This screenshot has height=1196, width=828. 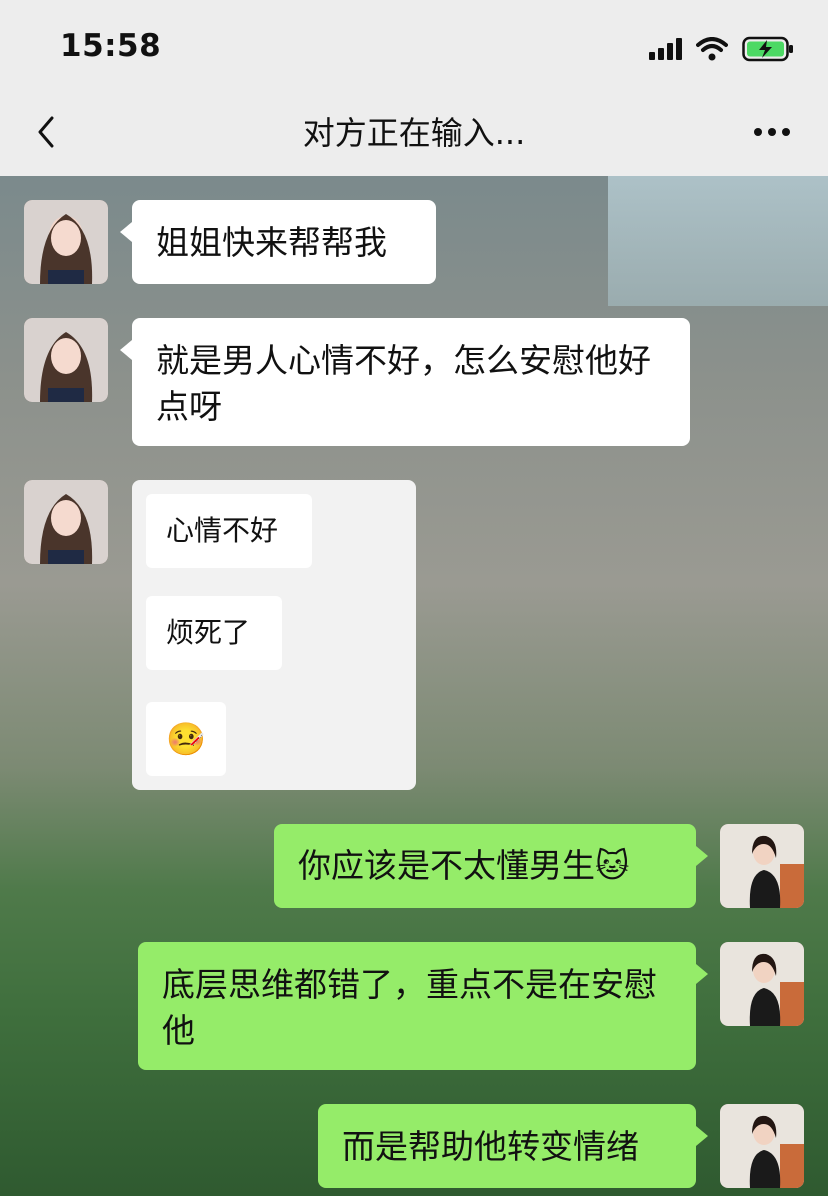 I want to click on battery-icon, so click(x=767, y=49).